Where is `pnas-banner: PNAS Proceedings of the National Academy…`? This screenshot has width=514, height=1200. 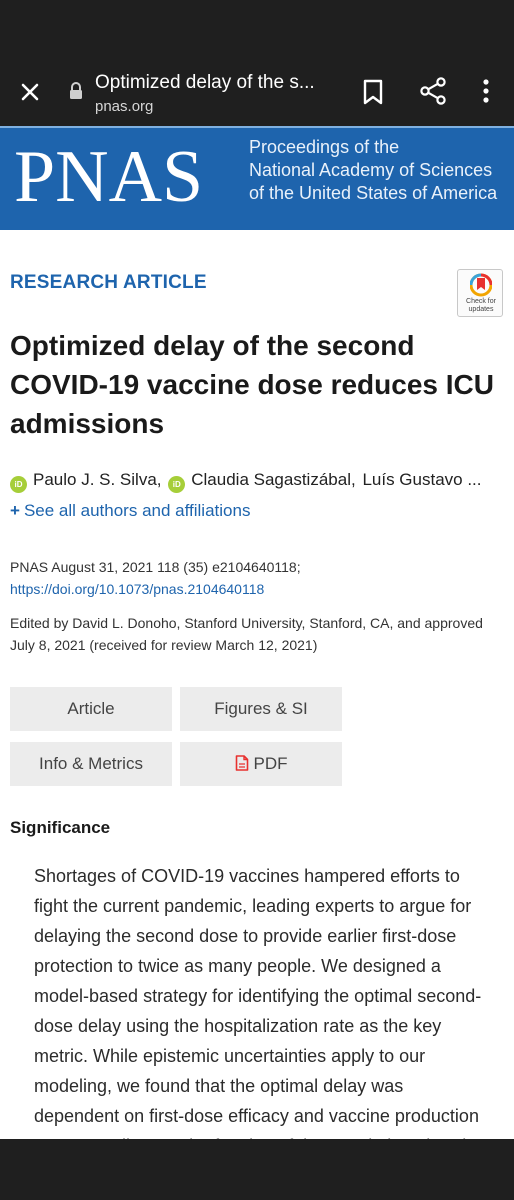
pnas-banner: PNAS Proceedings of the National Academy… is located at coordinates (257, 178).